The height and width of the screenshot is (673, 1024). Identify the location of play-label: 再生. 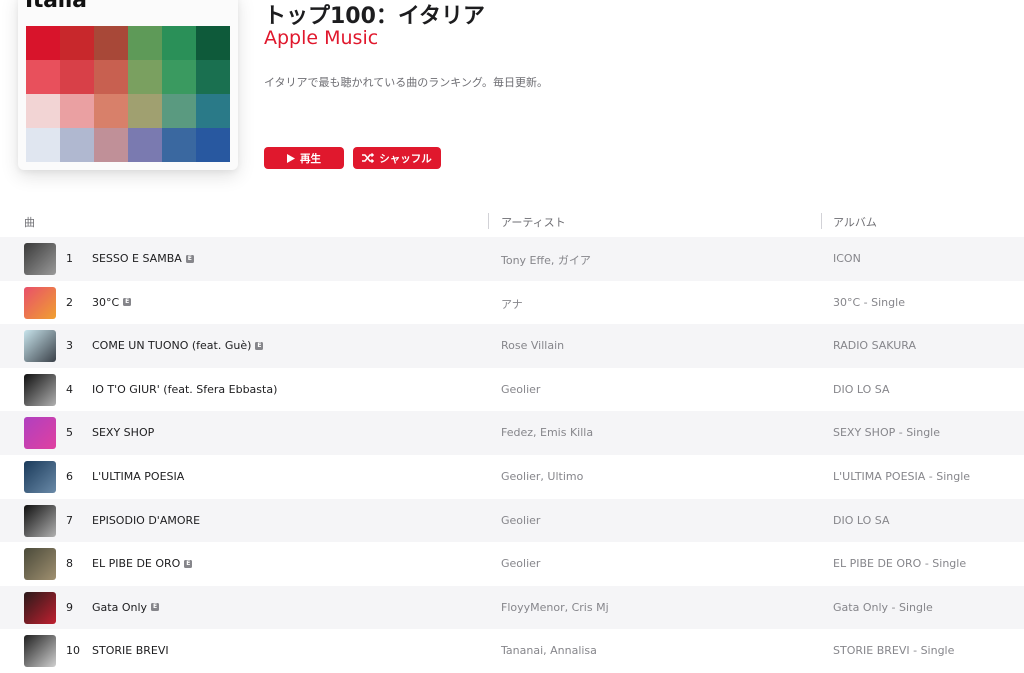
(310, 158).